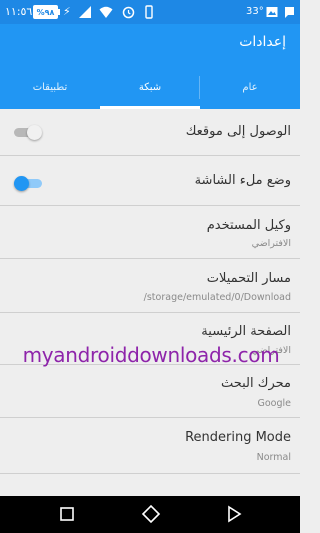 This screenshot has height=533, width=320. Describe the element at coordinates (199, 87) in the screenshot. I see `tab-divider` at that location.